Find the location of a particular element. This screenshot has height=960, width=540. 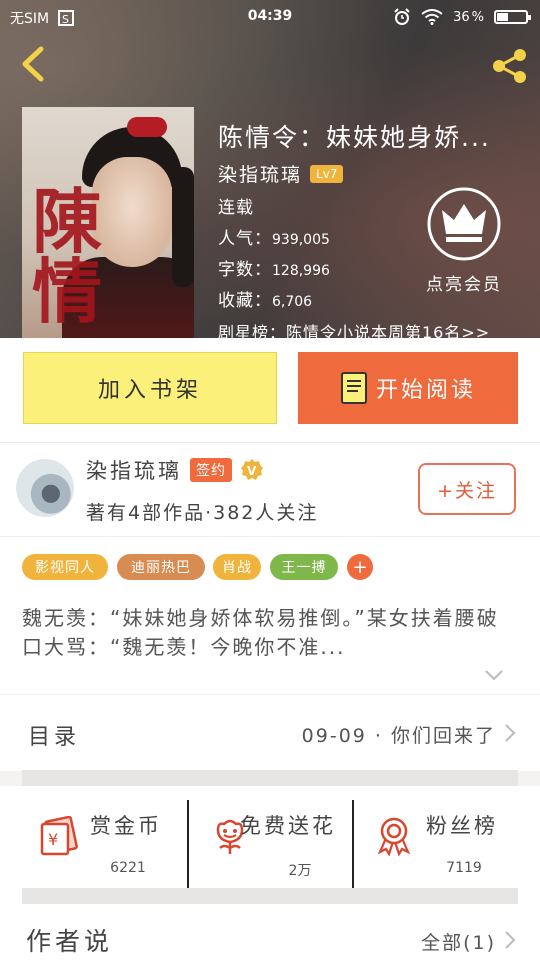

action-bar: 加入书架 开始阅读 is located at coordinates (270, 390).